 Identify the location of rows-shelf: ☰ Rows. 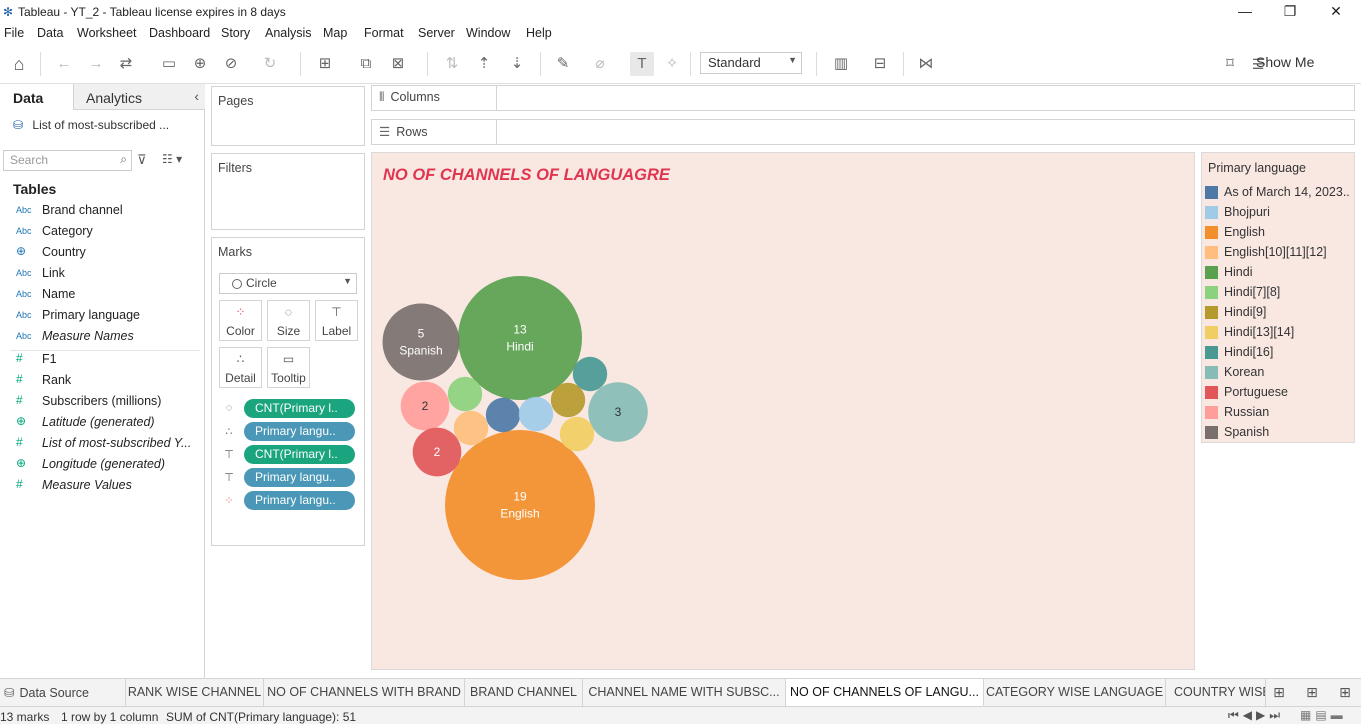
(863, 132).